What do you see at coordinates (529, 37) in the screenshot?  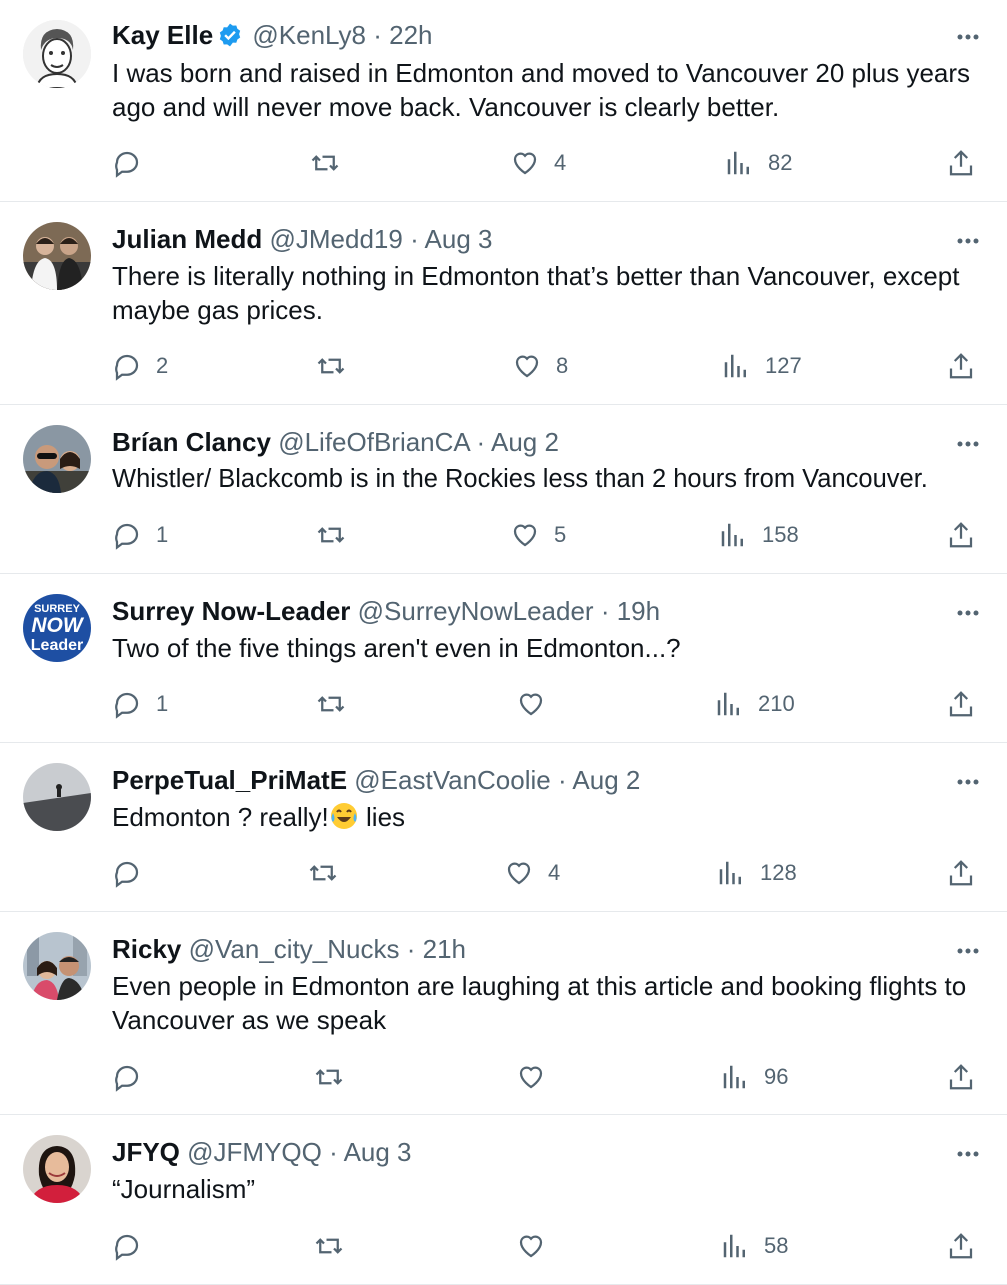 I see `tweet-header: Kay Elle @KenLy8 · 22h` at bounding box center [529, 37].